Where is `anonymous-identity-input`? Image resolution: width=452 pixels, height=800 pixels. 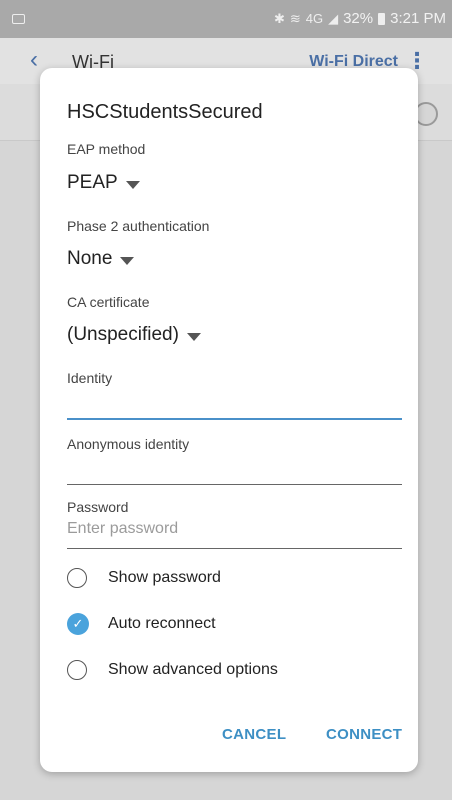
anonymous-identity-input is located at coordinates (234, 484).